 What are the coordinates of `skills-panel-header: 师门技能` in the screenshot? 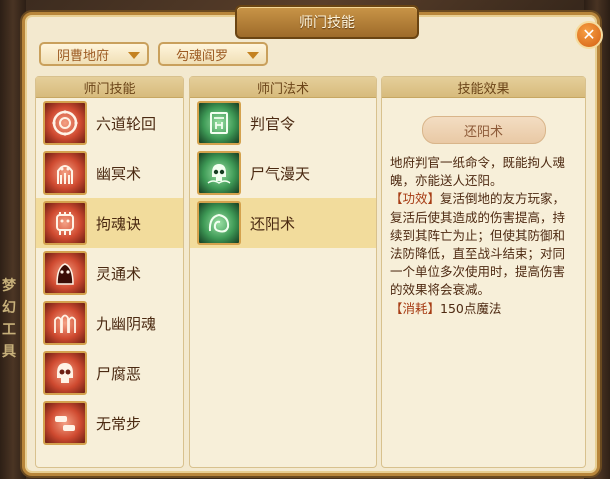 It's located at (109, 87).